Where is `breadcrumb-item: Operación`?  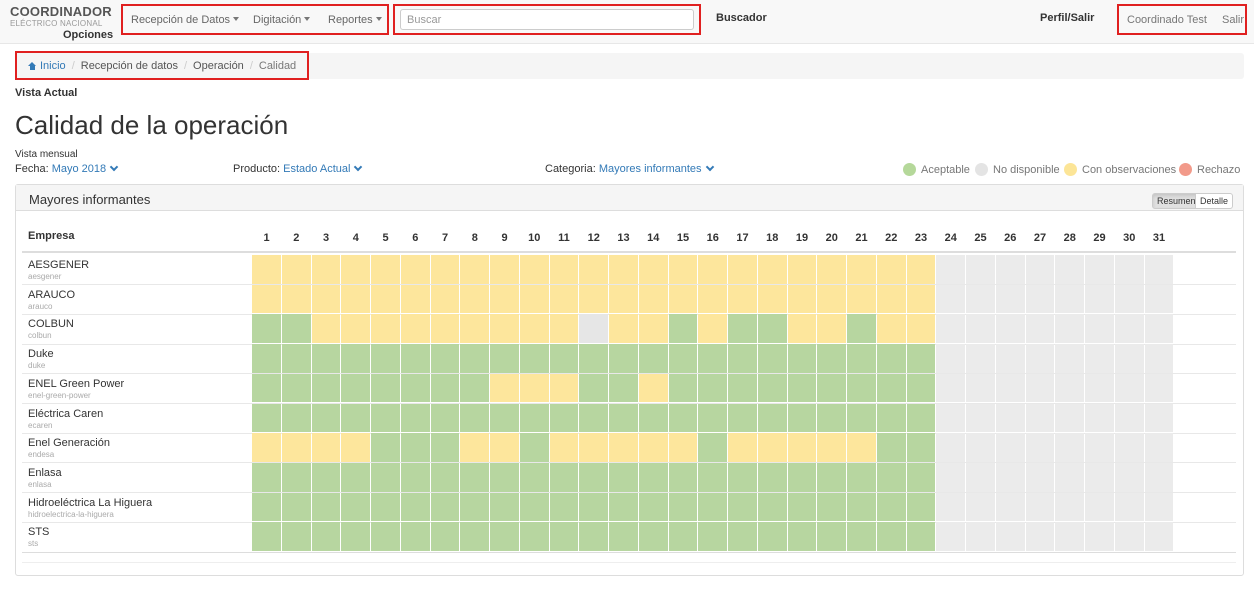 breadcrumb-item: Operación is located at coordinates (218, 66).